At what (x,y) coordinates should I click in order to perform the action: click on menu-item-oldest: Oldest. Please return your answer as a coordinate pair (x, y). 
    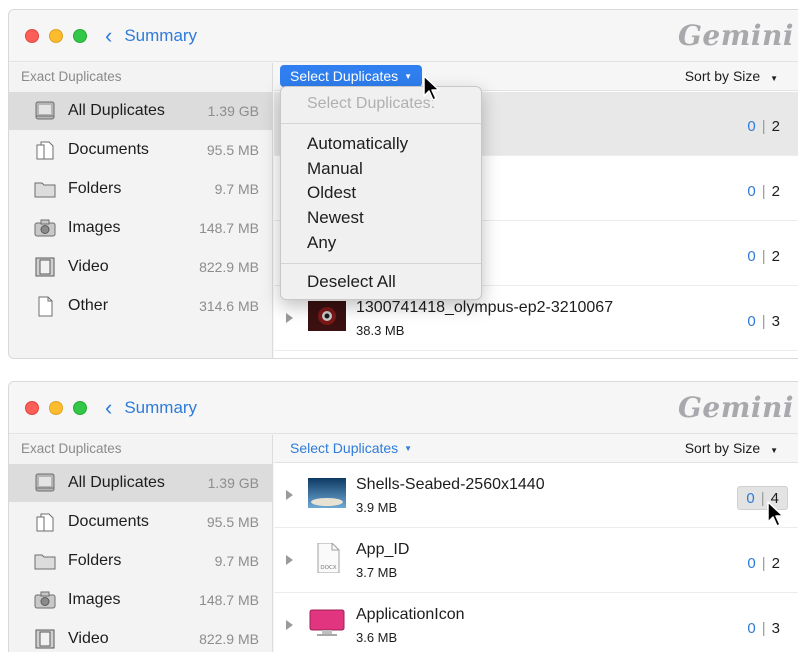
    Looking at the image, I should click on (331, 193).